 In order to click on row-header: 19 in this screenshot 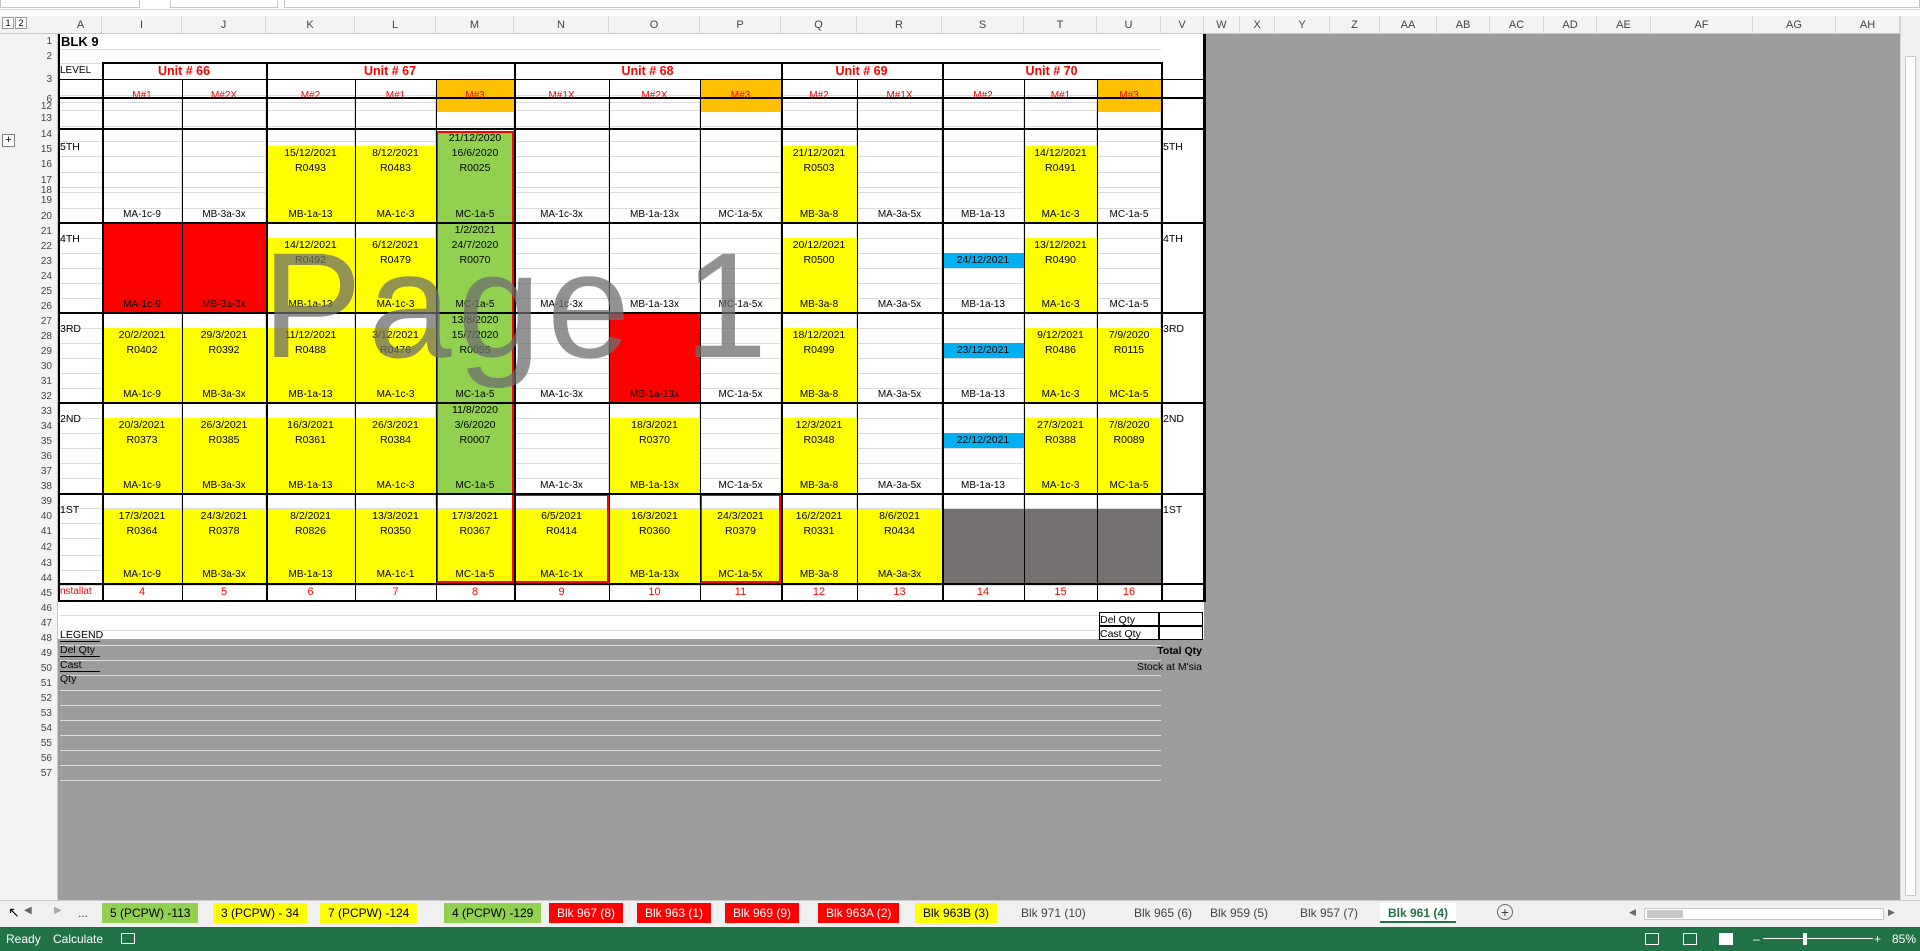, I will do `click(36, 201)`.